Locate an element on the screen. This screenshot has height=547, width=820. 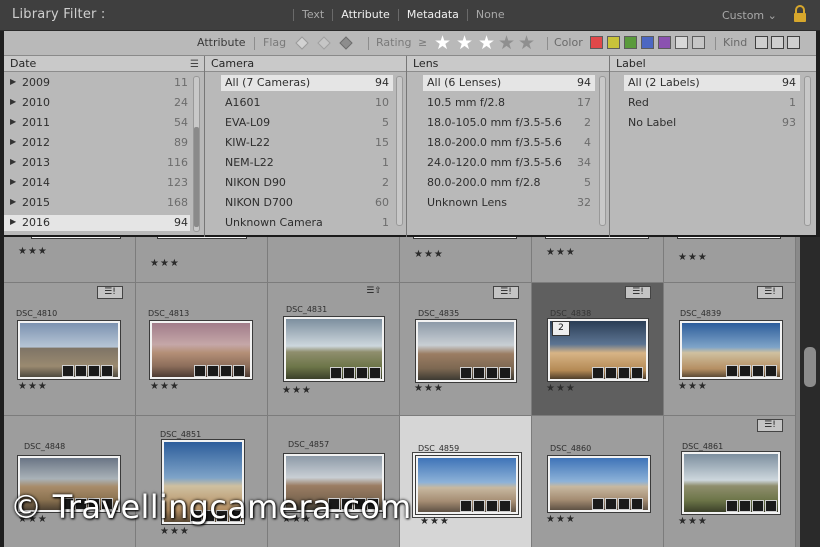
lens-row: 24.0-120.0 mm f/3.5-5.6 34 is located at coordinates (509, 163).